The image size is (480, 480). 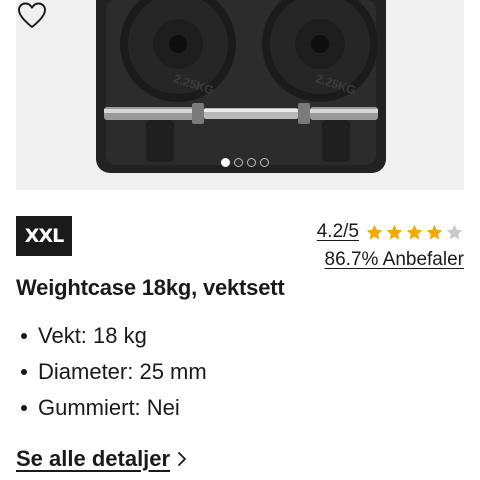 I want to click on see-all-details-label: Se alle detaljer, so click(x=93, y=459).